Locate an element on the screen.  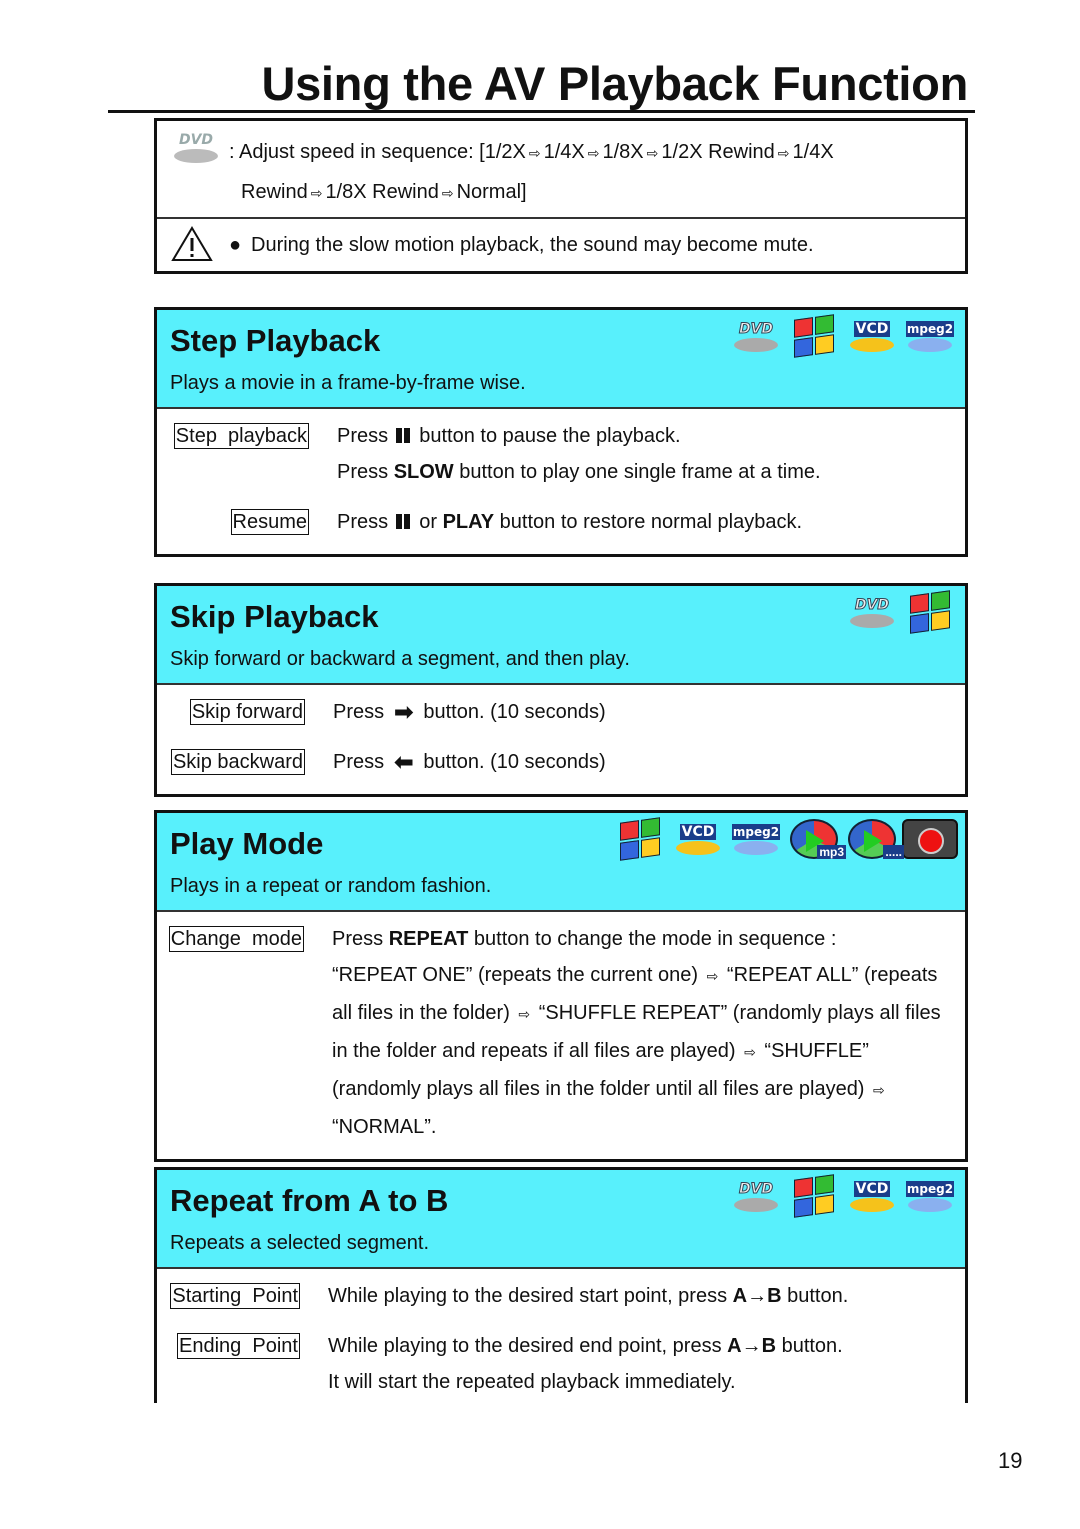
mp3-icon: mp3 is located at coordinates (817, 839).